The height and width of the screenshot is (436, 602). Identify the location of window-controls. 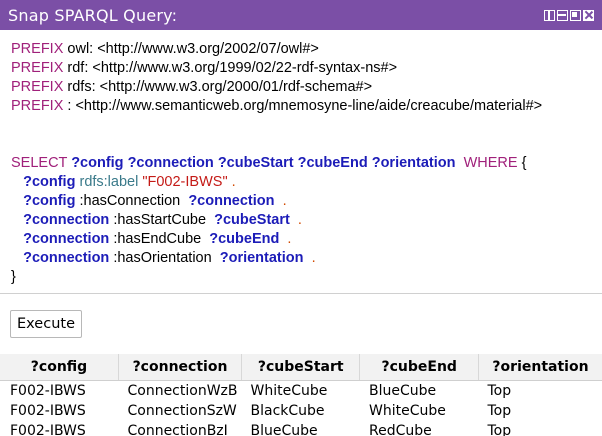
(569, 15).